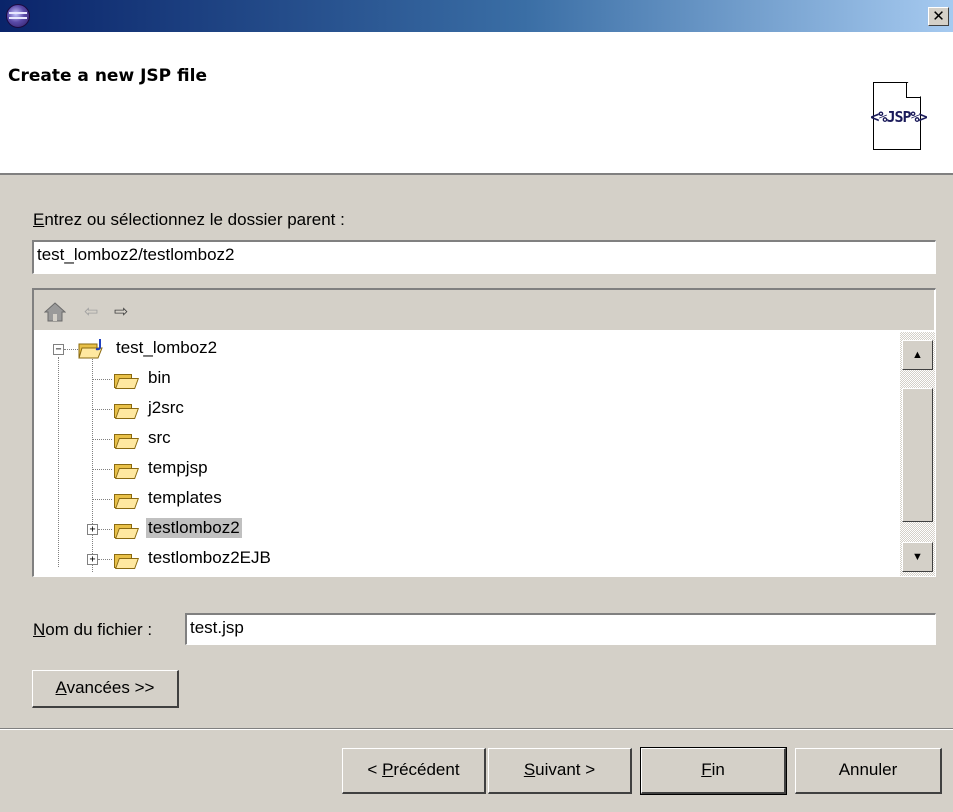 The image size is (953, 812). I want to click on tree-root-label: test_lomboz2, so click(167, 347).